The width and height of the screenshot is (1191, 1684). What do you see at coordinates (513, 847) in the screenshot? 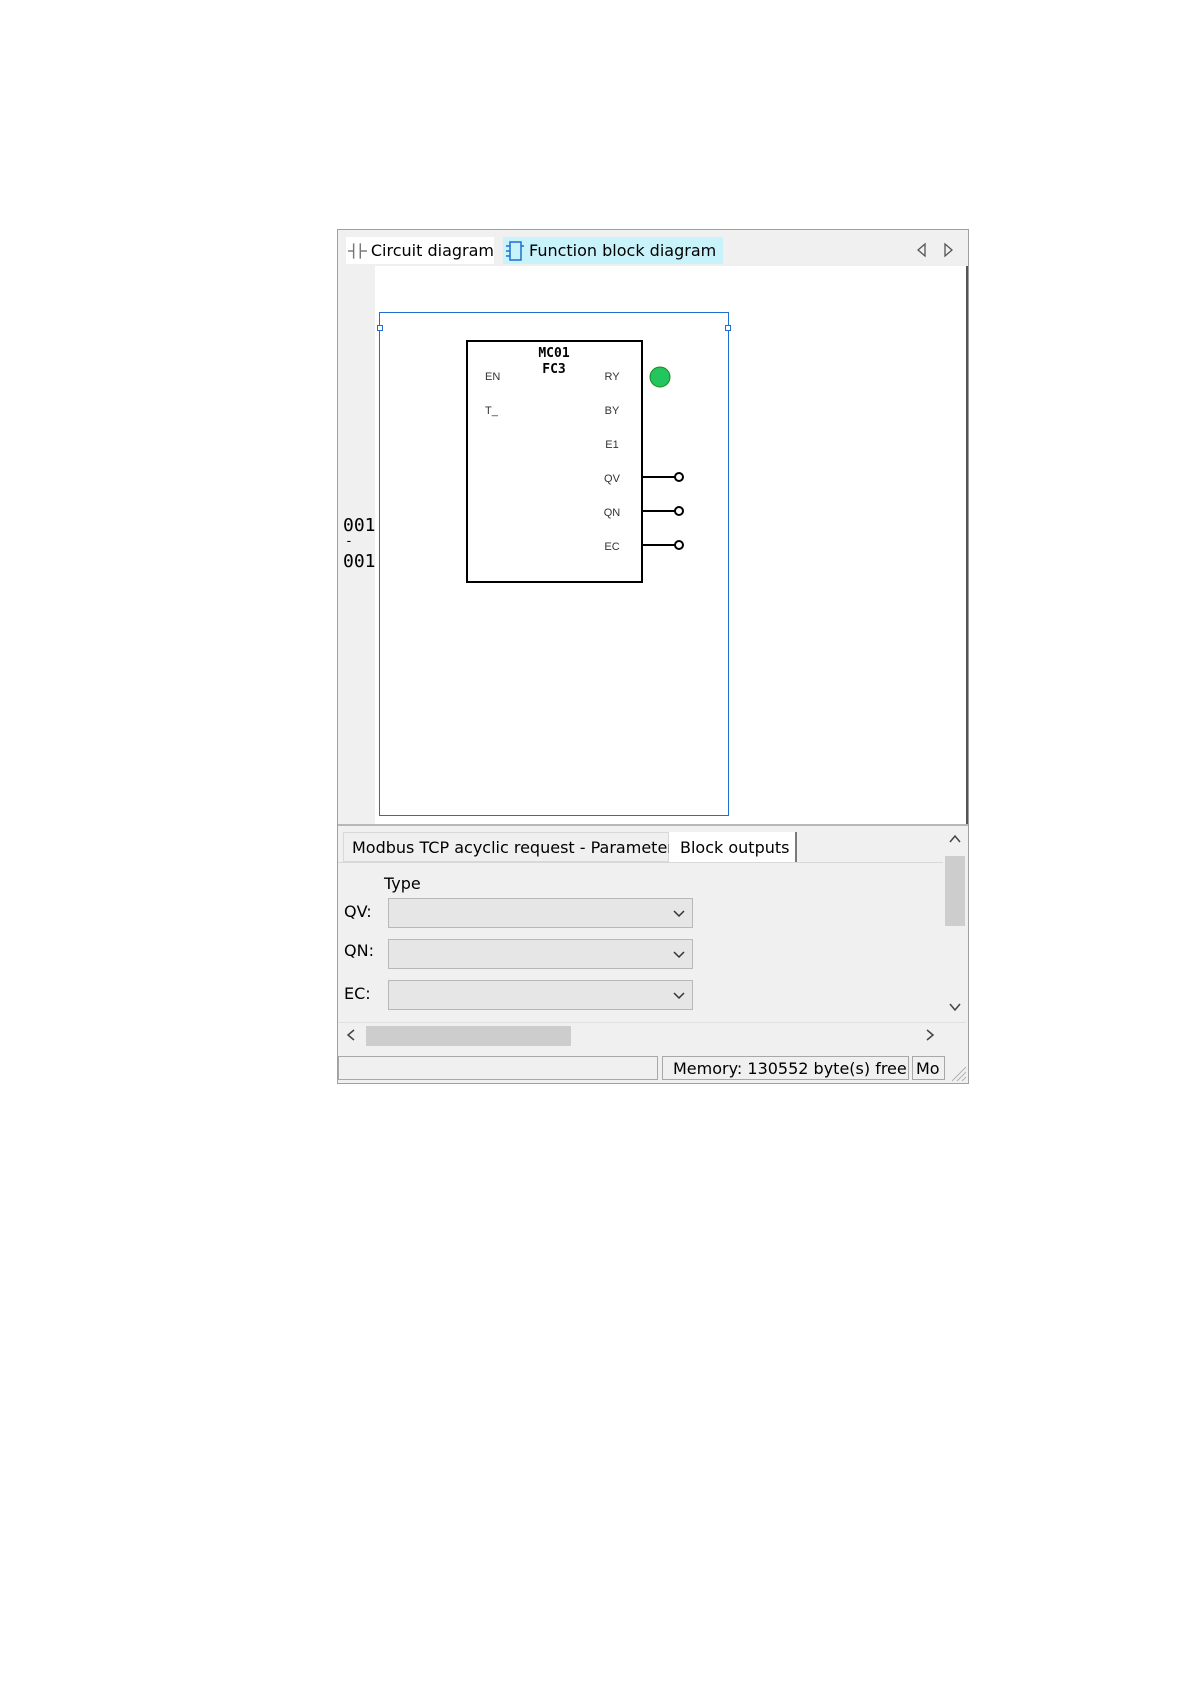
I see `tab-parameter-label: Modbus TCP acyclic request - Parameter` at bounding box center [513, 847].